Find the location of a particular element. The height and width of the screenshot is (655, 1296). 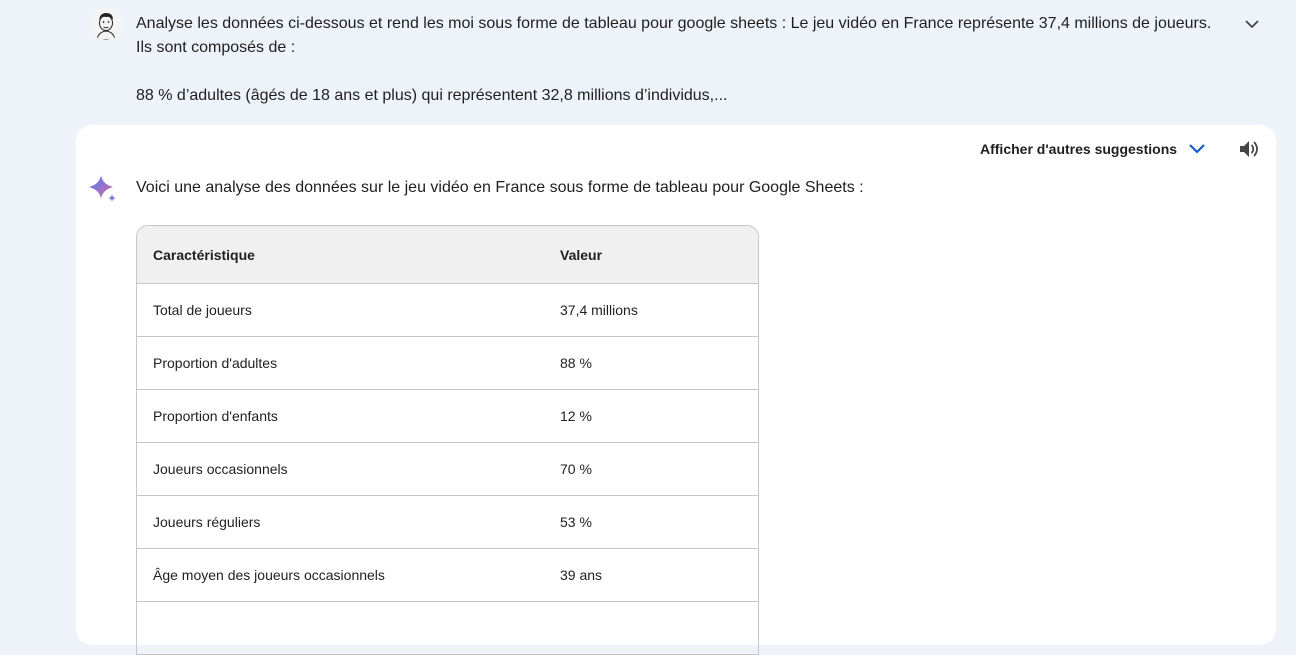

user-avatar-icon is located at coordinates (106, 24).